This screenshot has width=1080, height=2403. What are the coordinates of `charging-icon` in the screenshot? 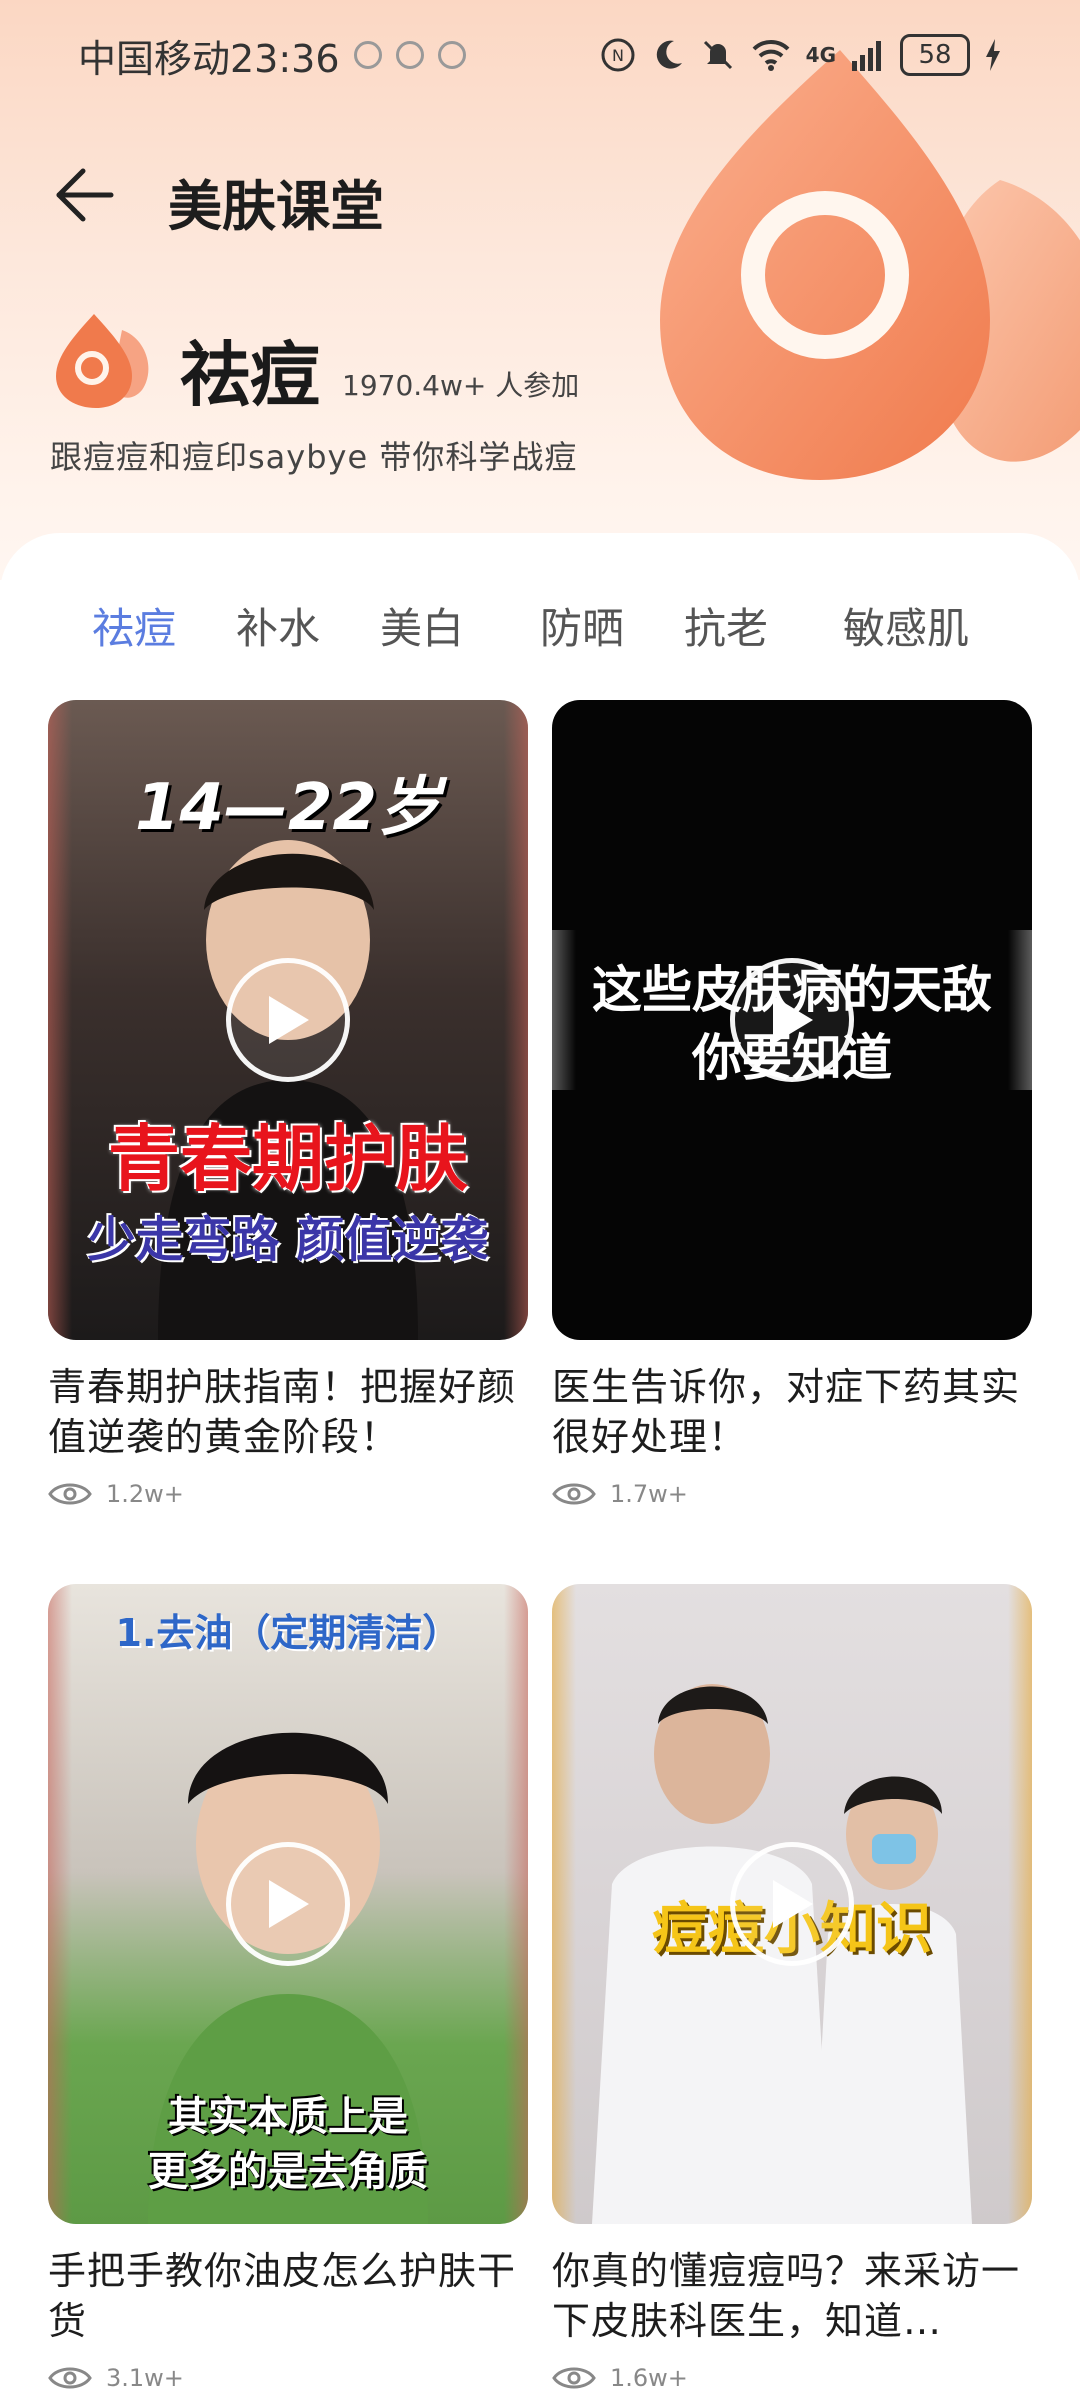 It's located at (993, 55).